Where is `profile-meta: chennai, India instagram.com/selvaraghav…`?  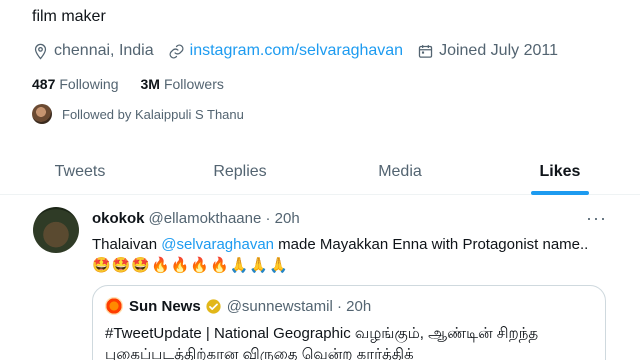 profile-meta: chennai, India instagram.com/selvaraghav… is located at coordinates (302, 51).